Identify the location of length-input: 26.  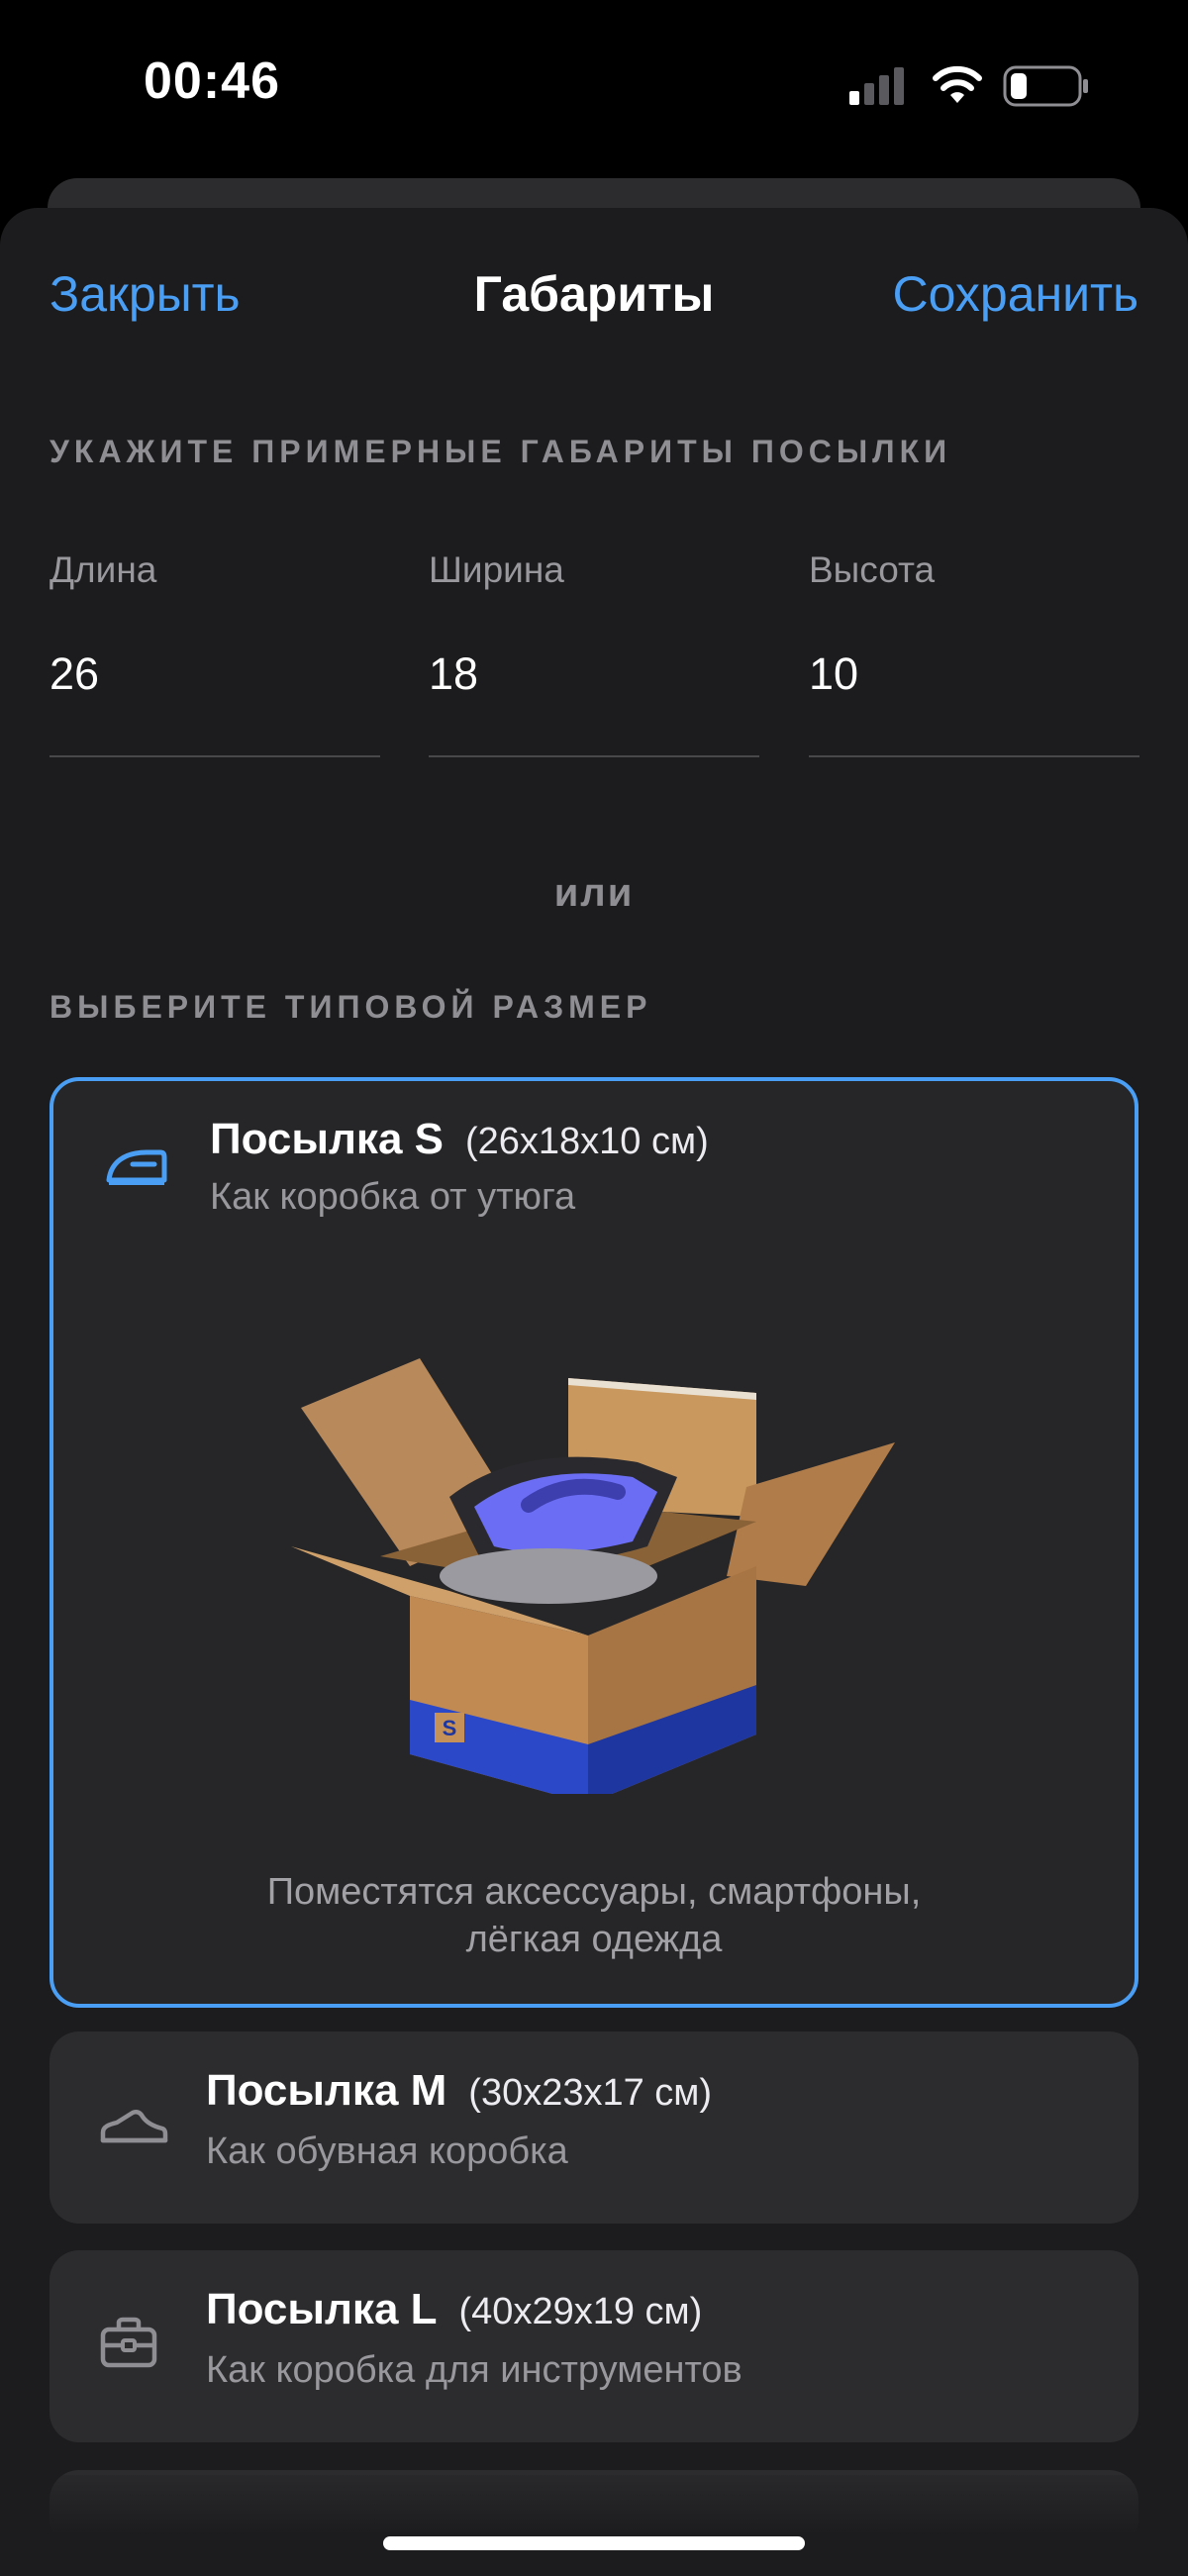
(215, 703).